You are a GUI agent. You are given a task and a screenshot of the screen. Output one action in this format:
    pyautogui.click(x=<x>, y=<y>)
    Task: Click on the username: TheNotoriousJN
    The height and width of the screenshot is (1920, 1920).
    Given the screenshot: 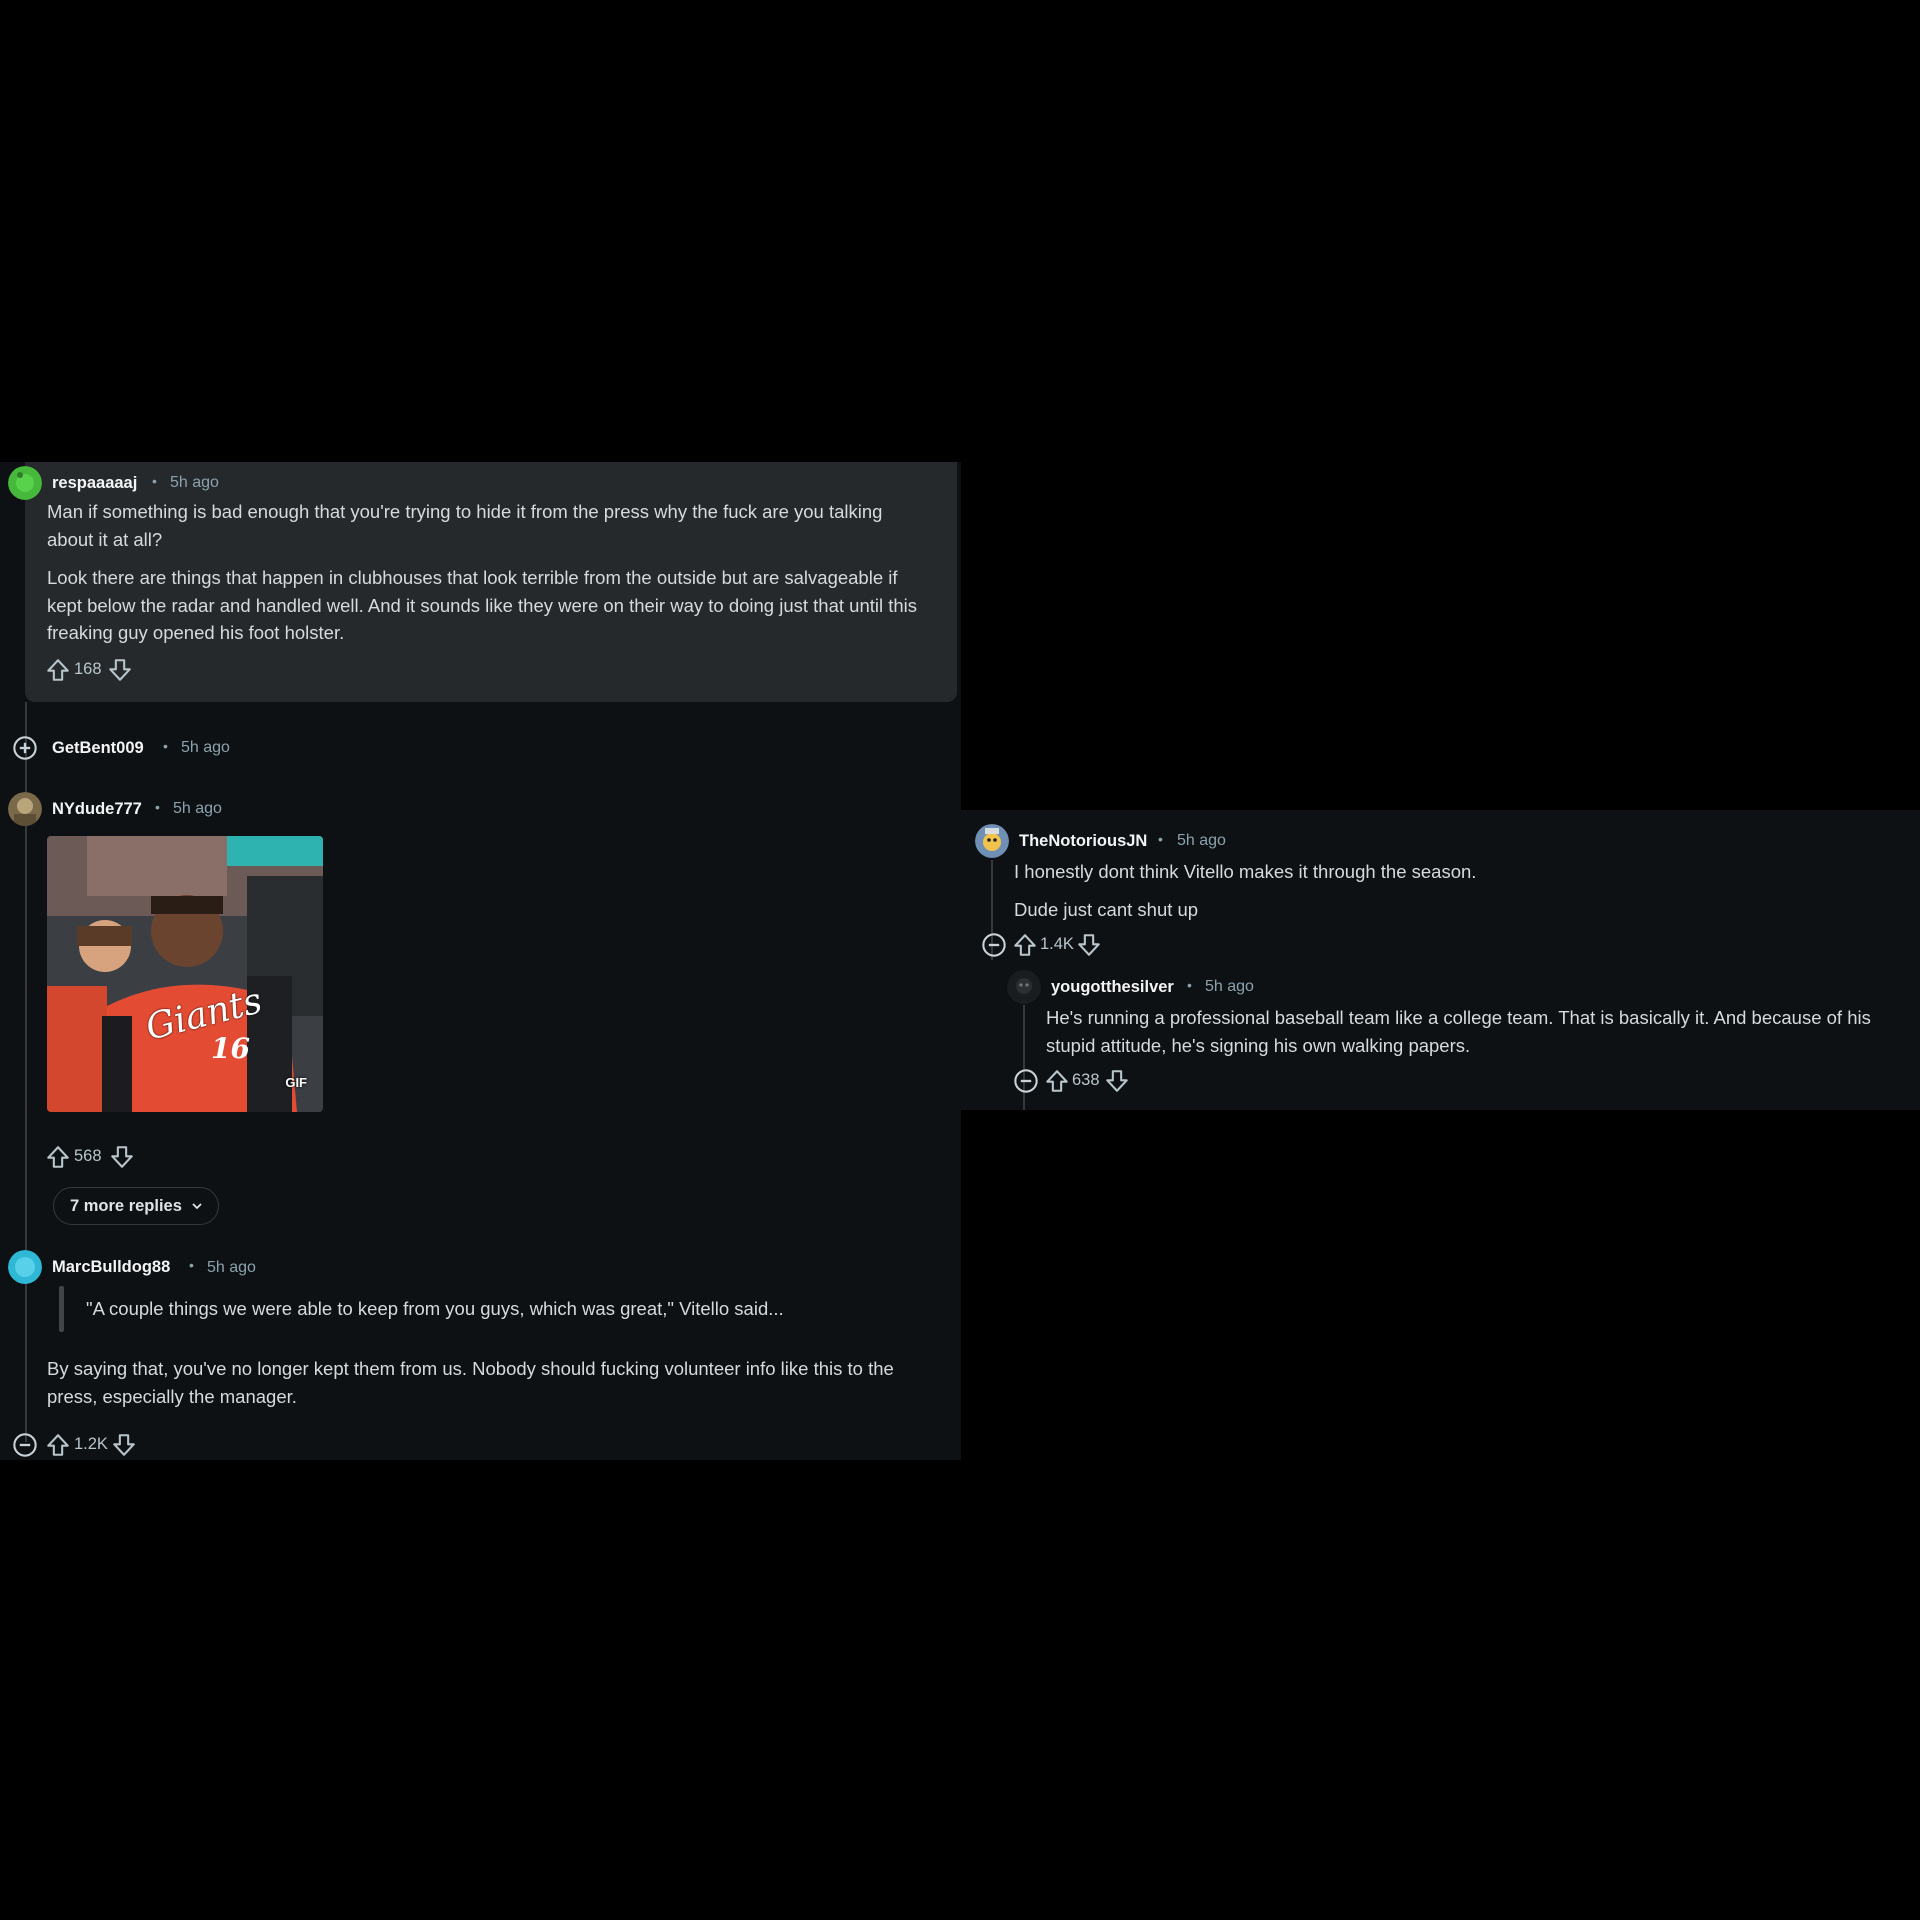 What is the action you would take?
    pyautogui.click(x=1083, y=841)
    